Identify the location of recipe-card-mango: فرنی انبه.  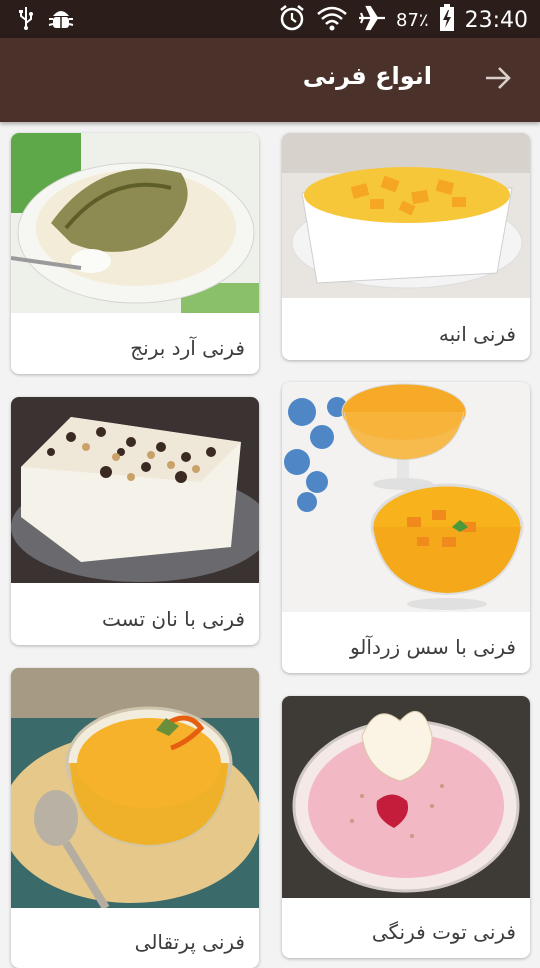
(406, 246).